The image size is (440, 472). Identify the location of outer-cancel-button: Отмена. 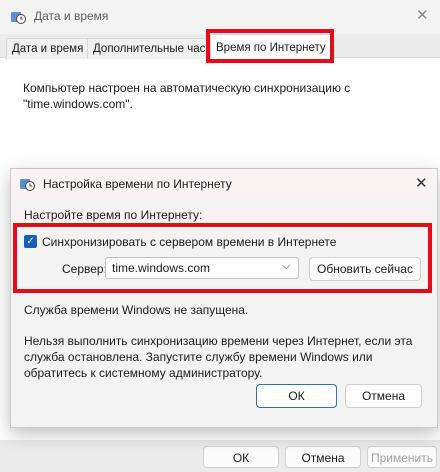
(323, 457).